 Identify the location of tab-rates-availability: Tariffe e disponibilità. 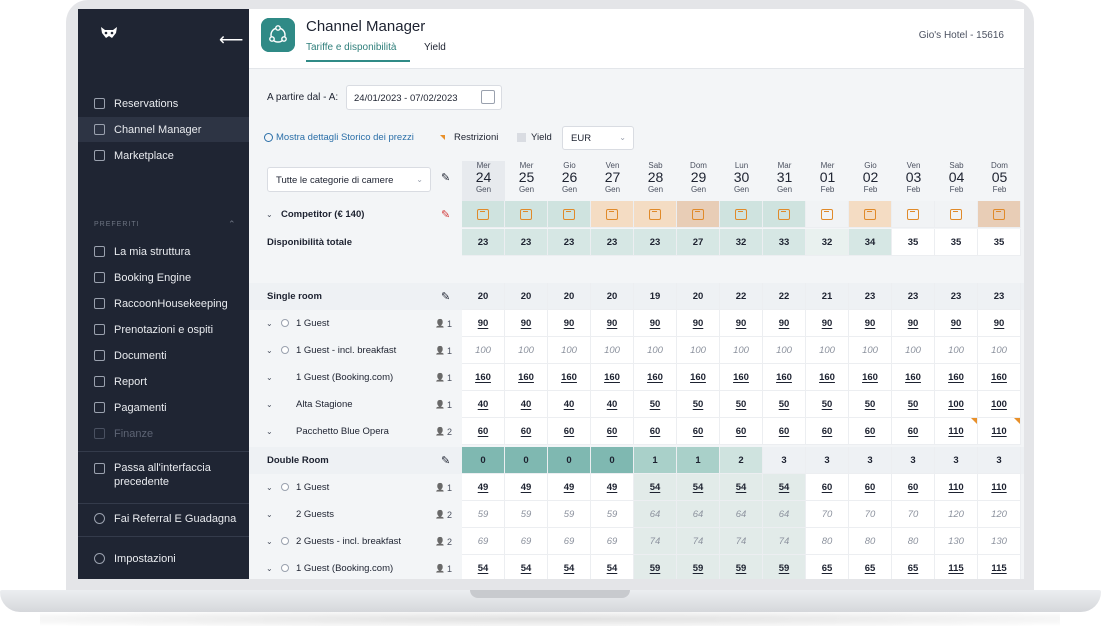
(351, 47).